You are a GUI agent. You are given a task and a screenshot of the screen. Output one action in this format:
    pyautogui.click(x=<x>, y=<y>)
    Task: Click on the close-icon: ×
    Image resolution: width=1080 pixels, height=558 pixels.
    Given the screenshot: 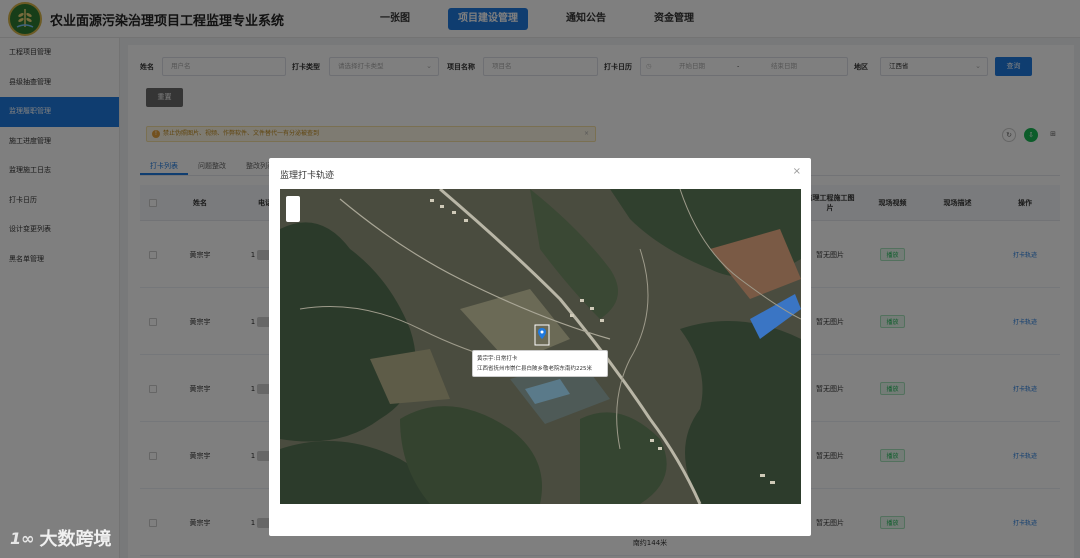 What is the action you would take?
    pyautogui.click(x=797, y=171)
    